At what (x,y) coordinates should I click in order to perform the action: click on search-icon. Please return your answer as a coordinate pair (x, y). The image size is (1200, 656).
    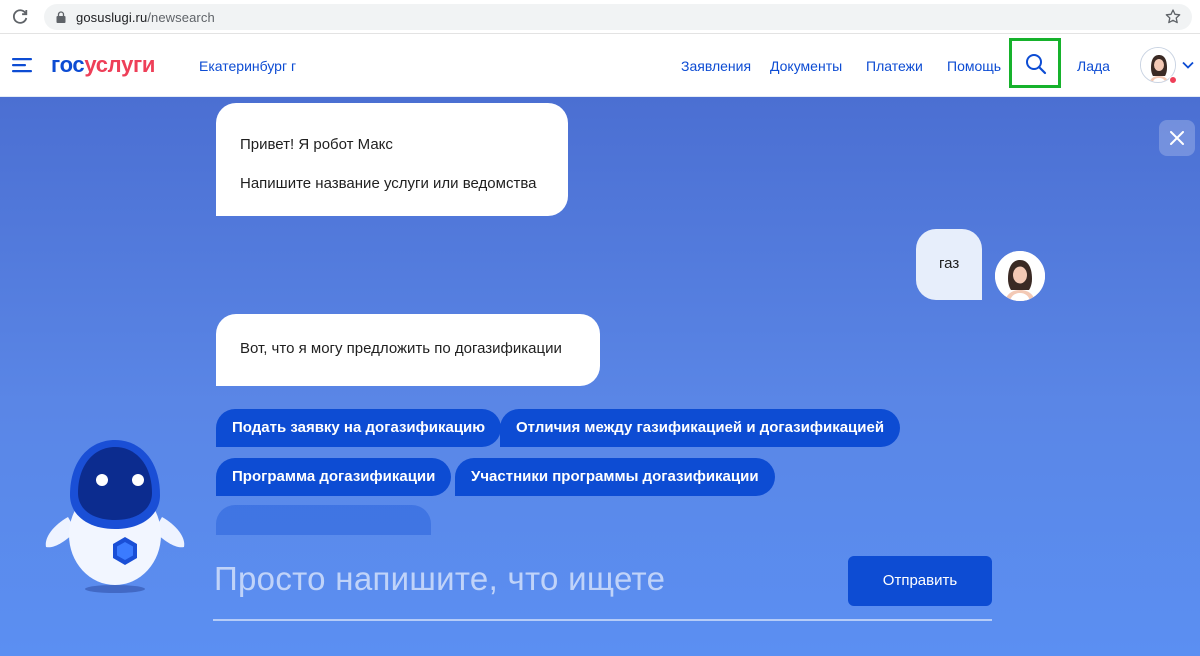
    Looking at the image, I should click on (1036, 64).